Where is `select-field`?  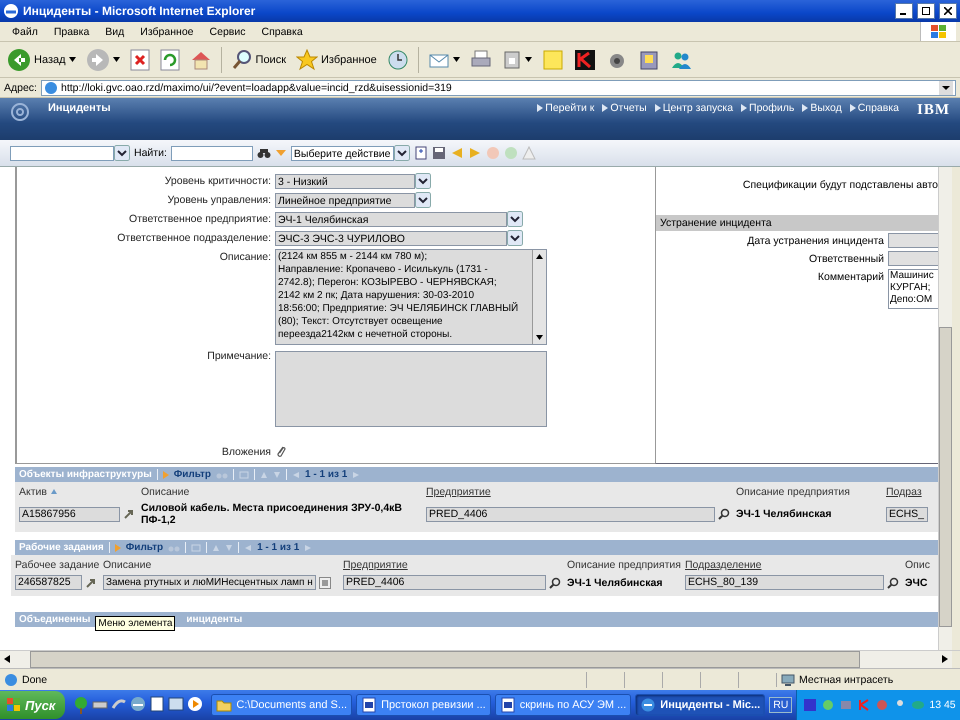 select-field is located at coordinates (62, 153).